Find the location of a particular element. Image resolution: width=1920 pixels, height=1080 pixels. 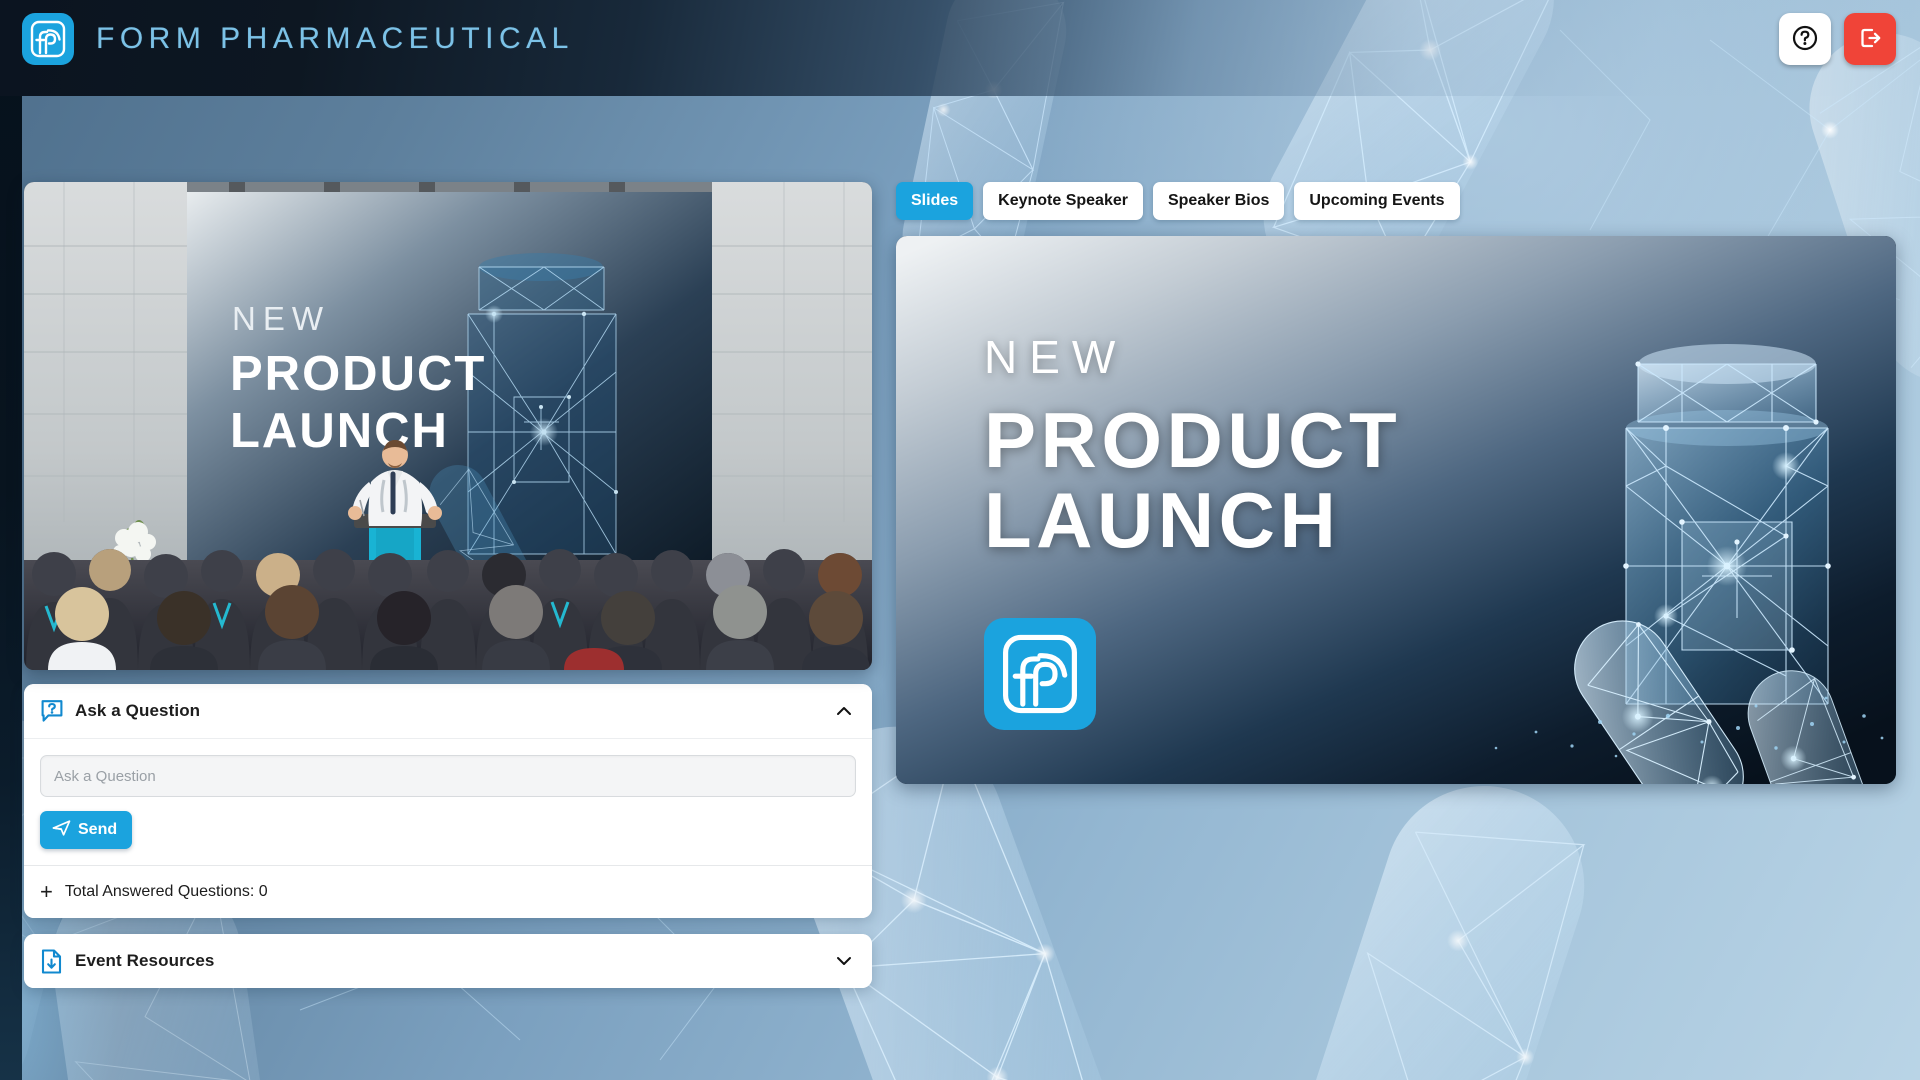

slide-logo is located at coordinates (1040, 674).